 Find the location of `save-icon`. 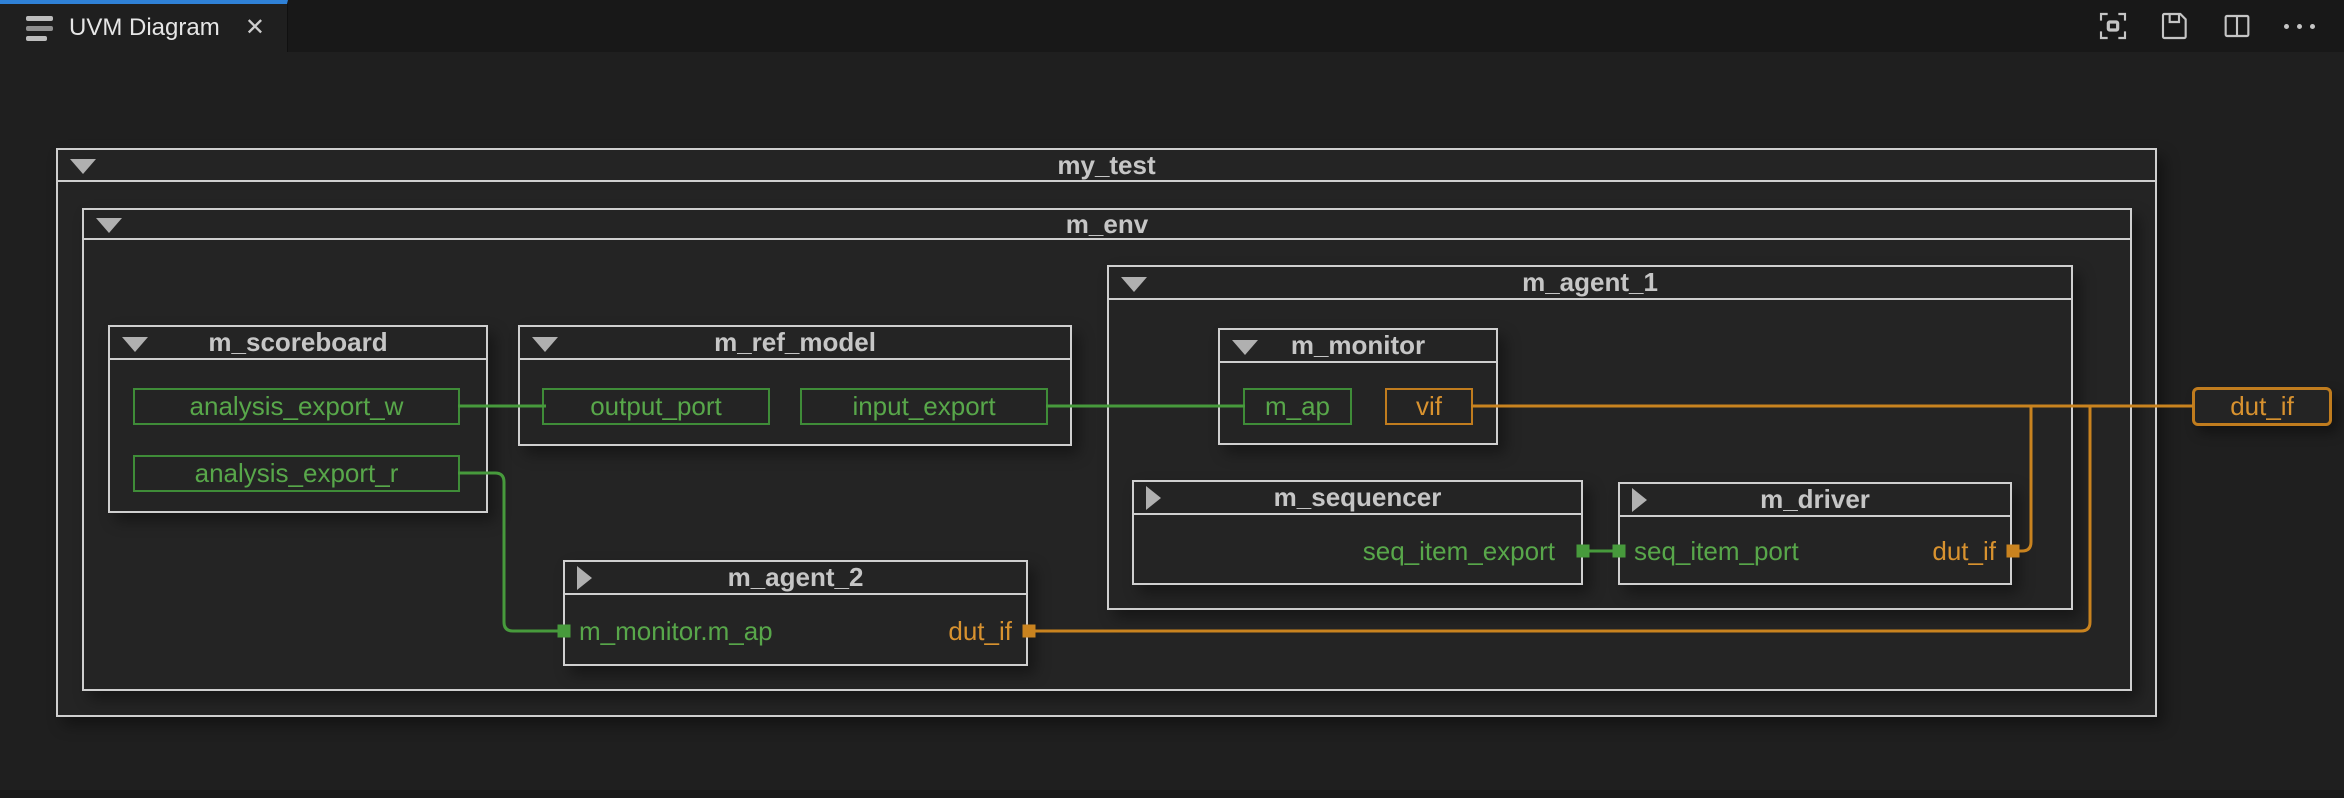

save-icon is located at coordinates (2174, 26).